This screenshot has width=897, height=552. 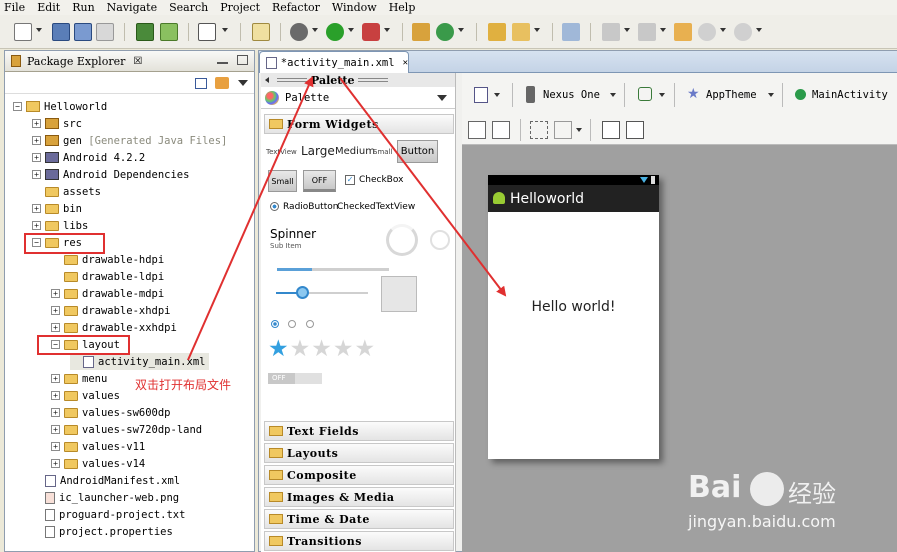 What do you see at coordinates (767, 489) in the screenshot?
I see `paw-icon` at bounding box center [767, 489].